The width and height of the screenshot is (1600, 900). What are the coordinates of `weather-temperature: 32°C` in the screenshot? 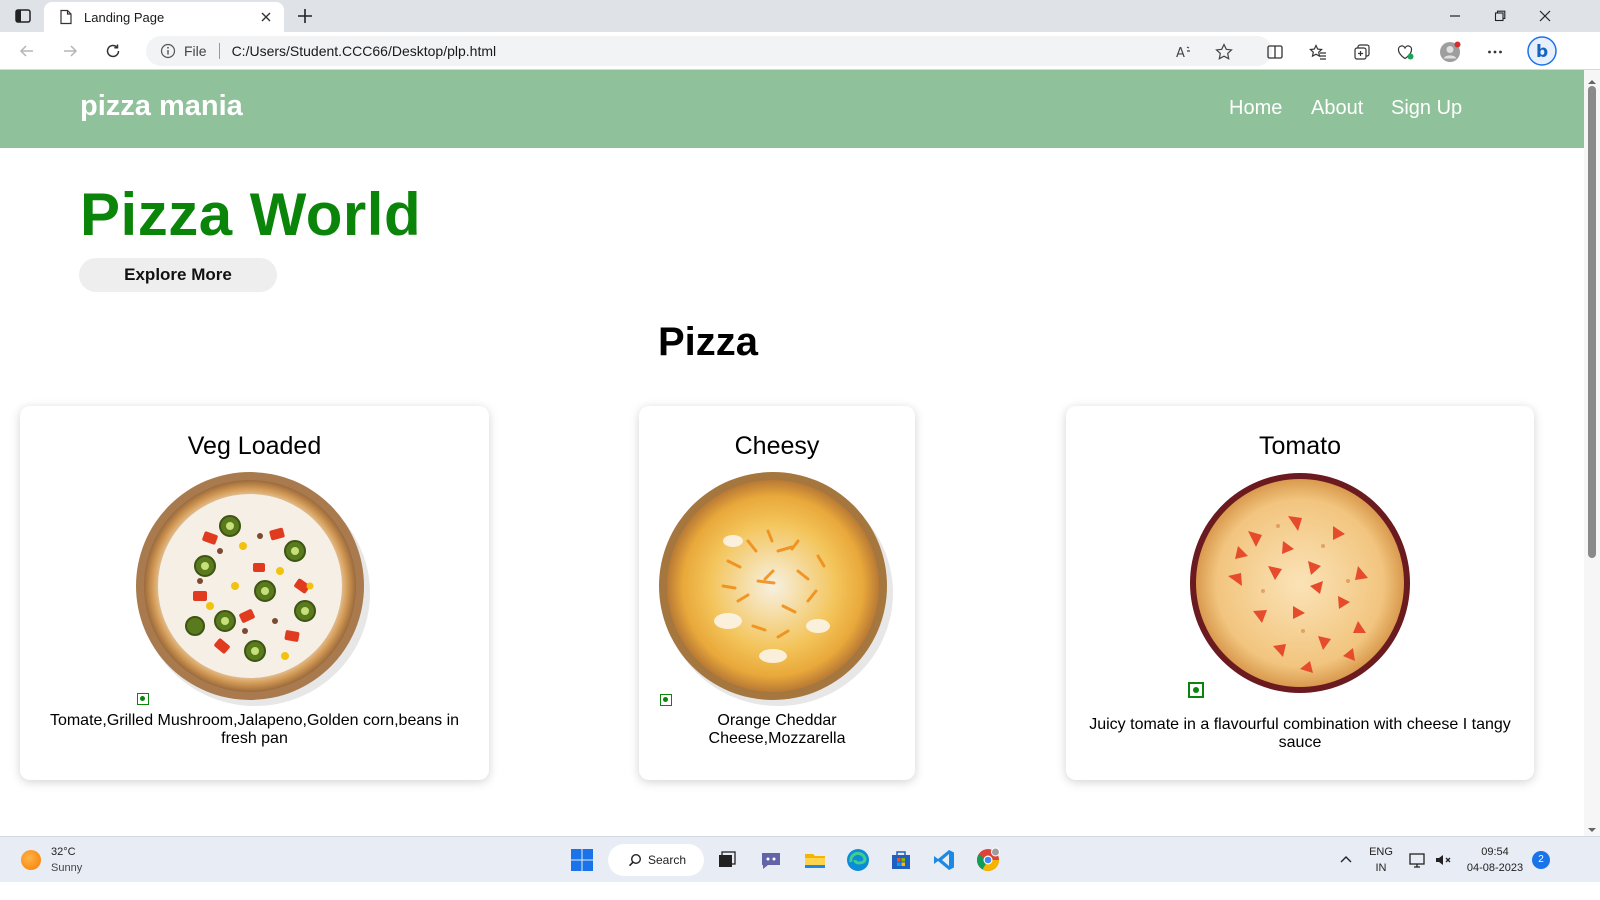 It's located at (63, 852).